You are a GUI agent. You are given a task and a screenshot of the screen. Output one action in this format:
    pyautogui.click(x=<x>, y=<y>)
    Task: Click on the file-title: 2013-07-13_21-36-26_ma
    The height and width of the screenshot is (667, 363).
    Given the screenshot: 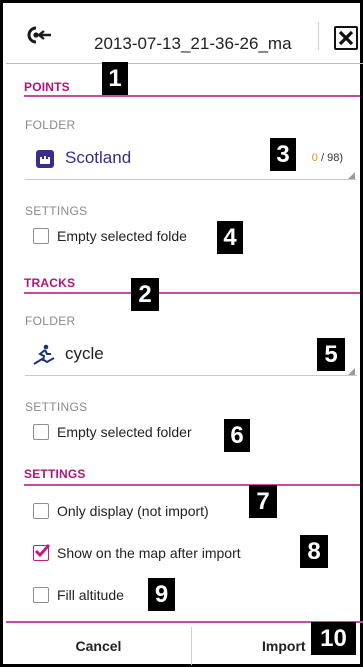 What is the action you would take?
    pyautogui.click(x=193, y=43)
    